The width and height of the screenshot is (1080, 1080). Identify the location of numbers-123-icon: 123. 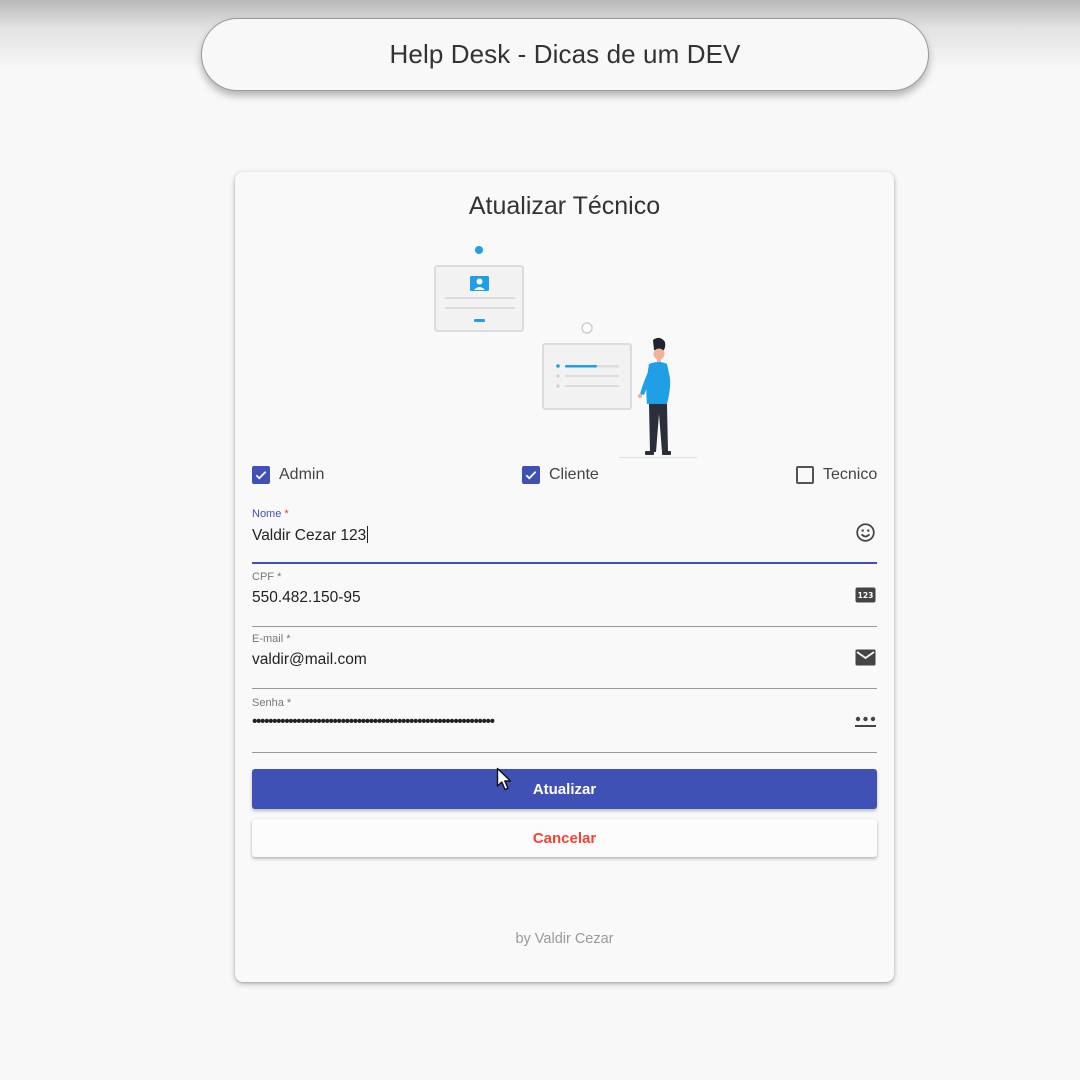
(865, 595).